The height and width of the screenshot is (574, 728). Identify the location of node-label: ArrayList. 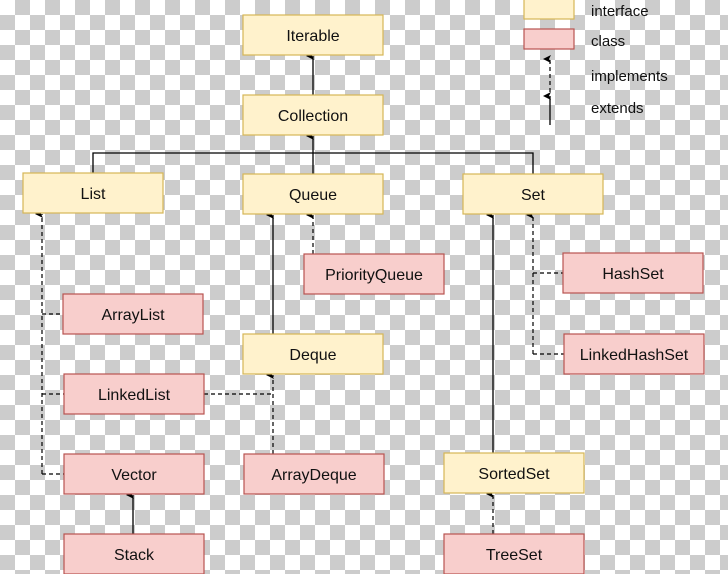
(133, 315).